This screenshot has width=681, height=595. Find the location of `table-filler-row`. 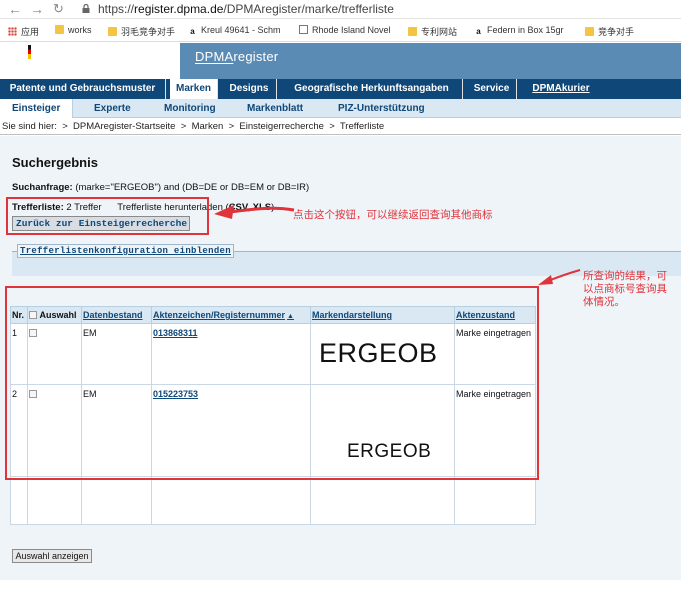

table-filler-row is located at coordinates (273, 500).